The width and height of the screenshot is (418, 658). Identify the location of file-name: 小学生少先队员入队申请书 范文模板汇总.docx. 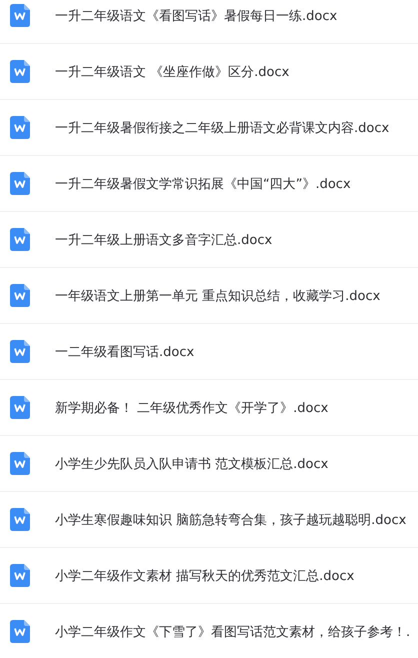
(191, 463).